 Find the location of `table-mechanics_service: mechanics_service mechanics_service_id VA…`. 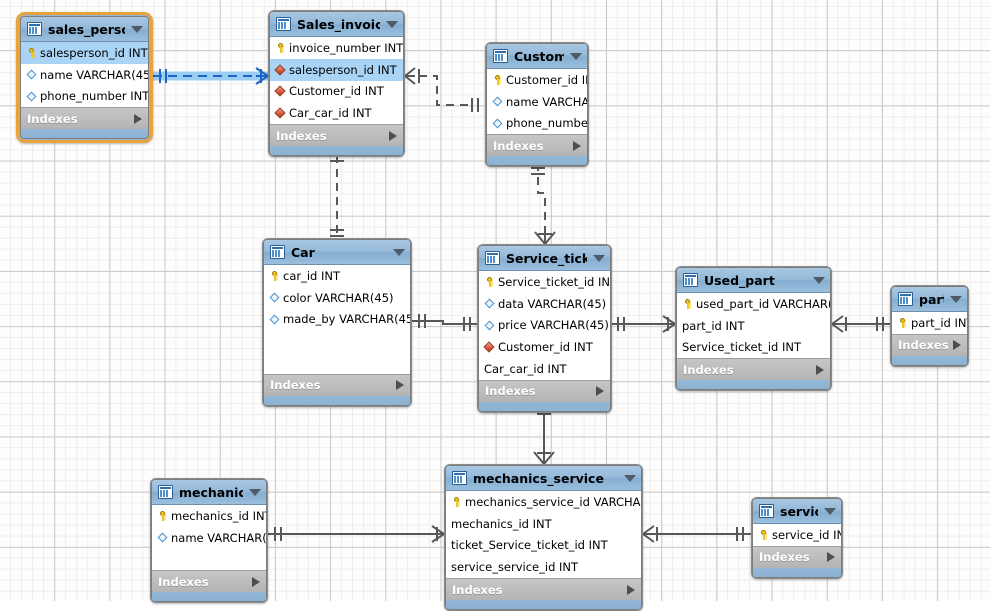

table-mechanics_service: mechanics_service mechanics_service_id VA… is located at coordinates (543, 537).